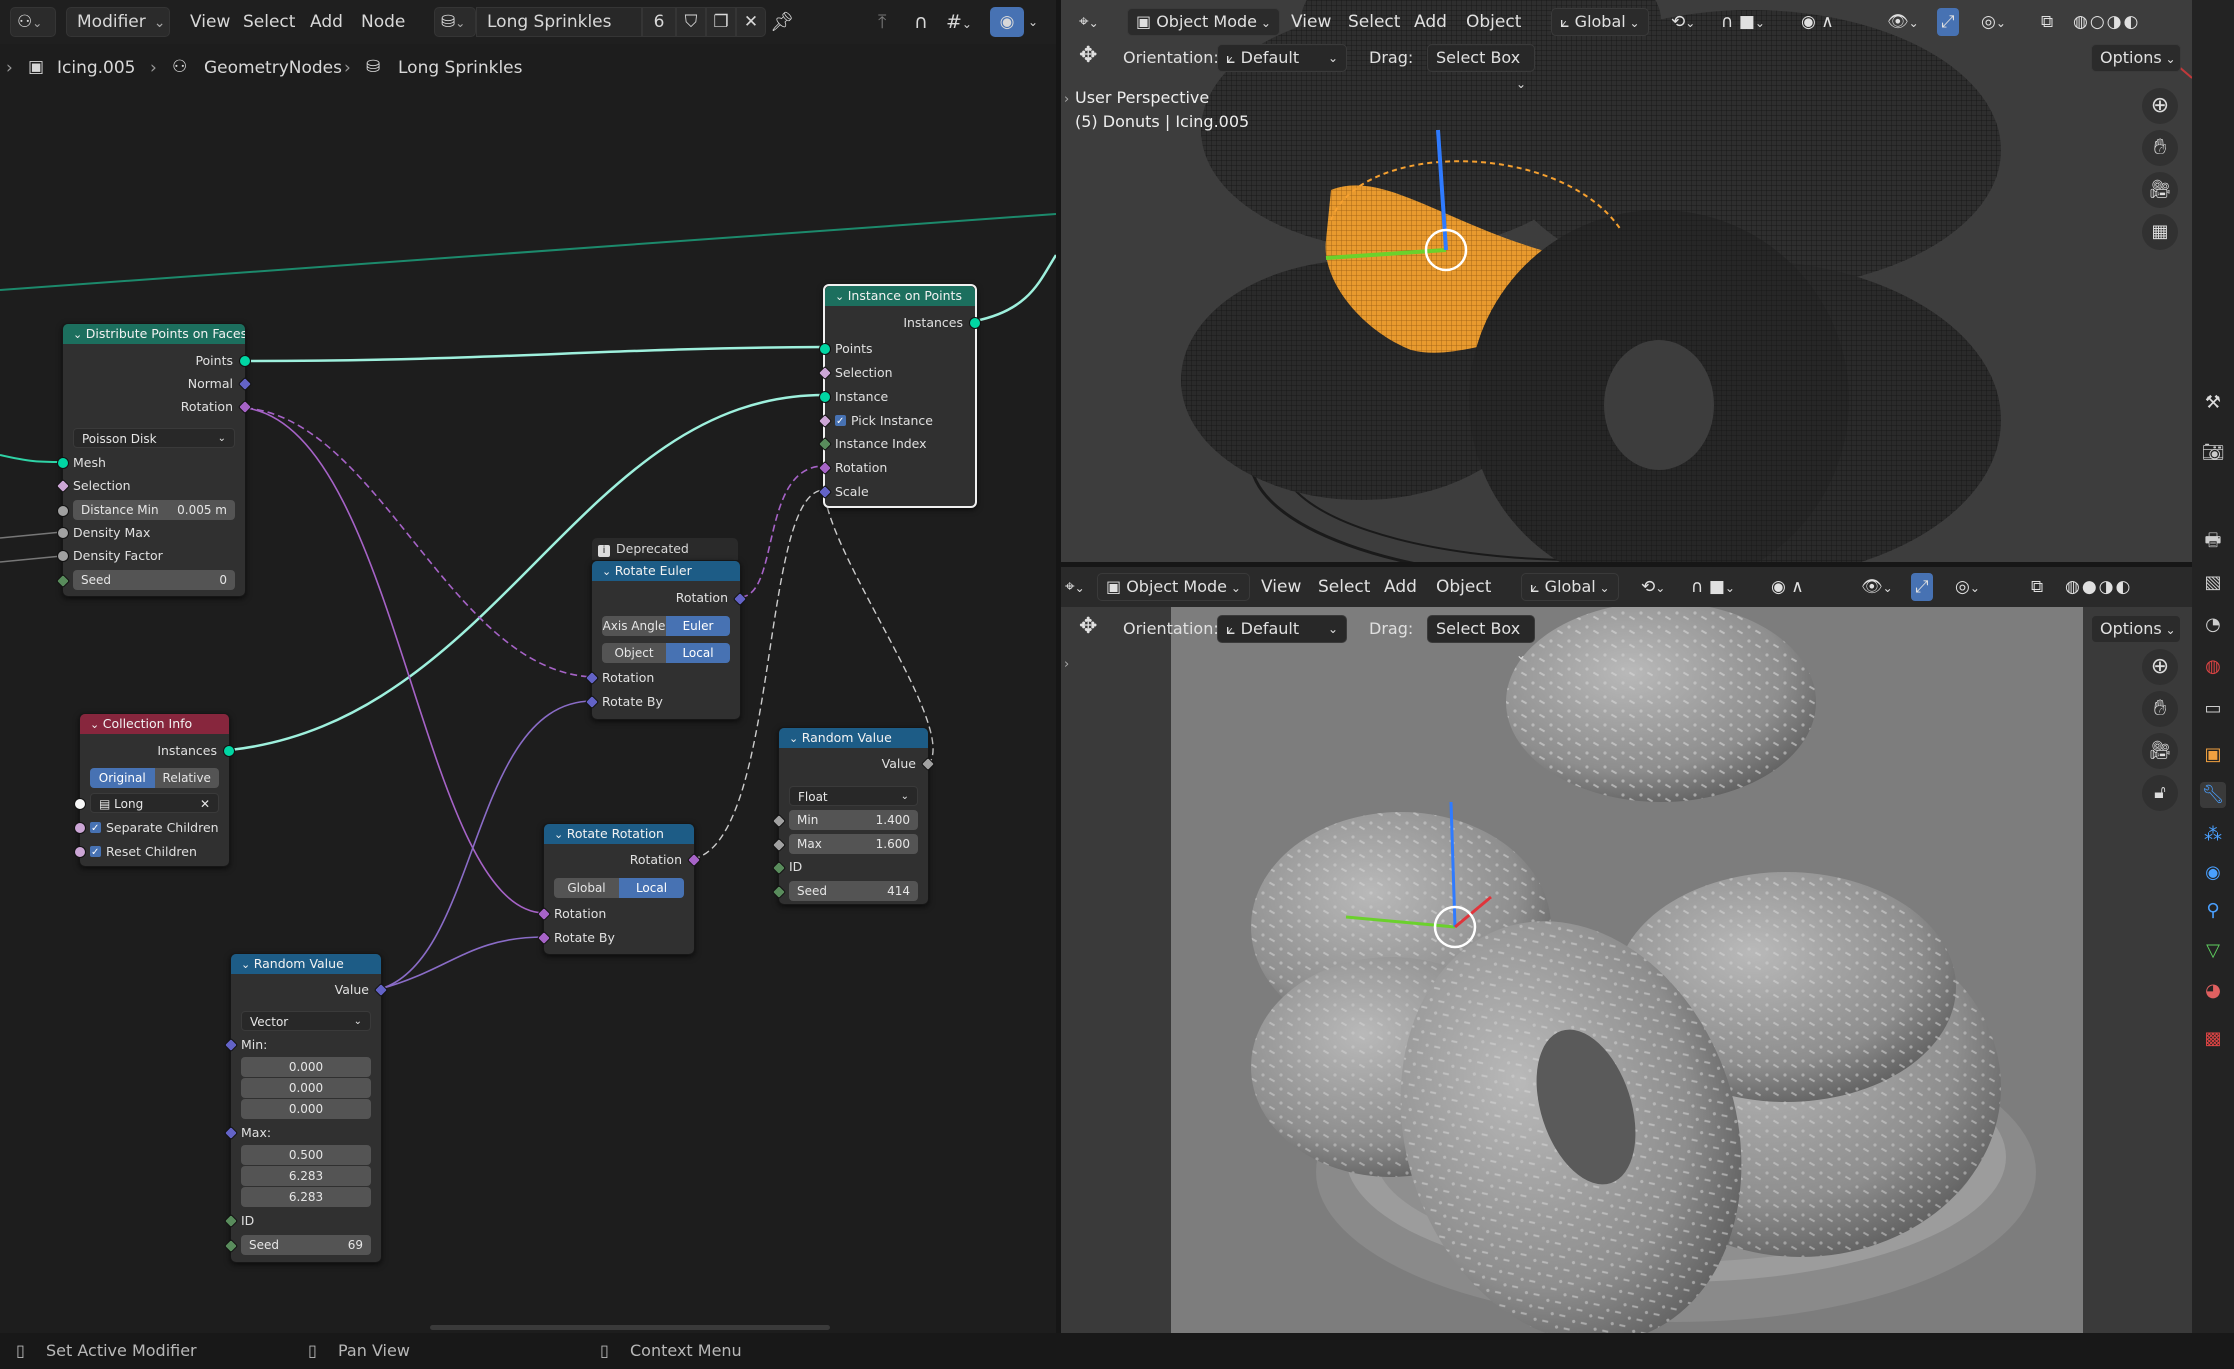  Describe the element at coordinates (245, 361) in the screenshot. I see `socket-points` at that location.